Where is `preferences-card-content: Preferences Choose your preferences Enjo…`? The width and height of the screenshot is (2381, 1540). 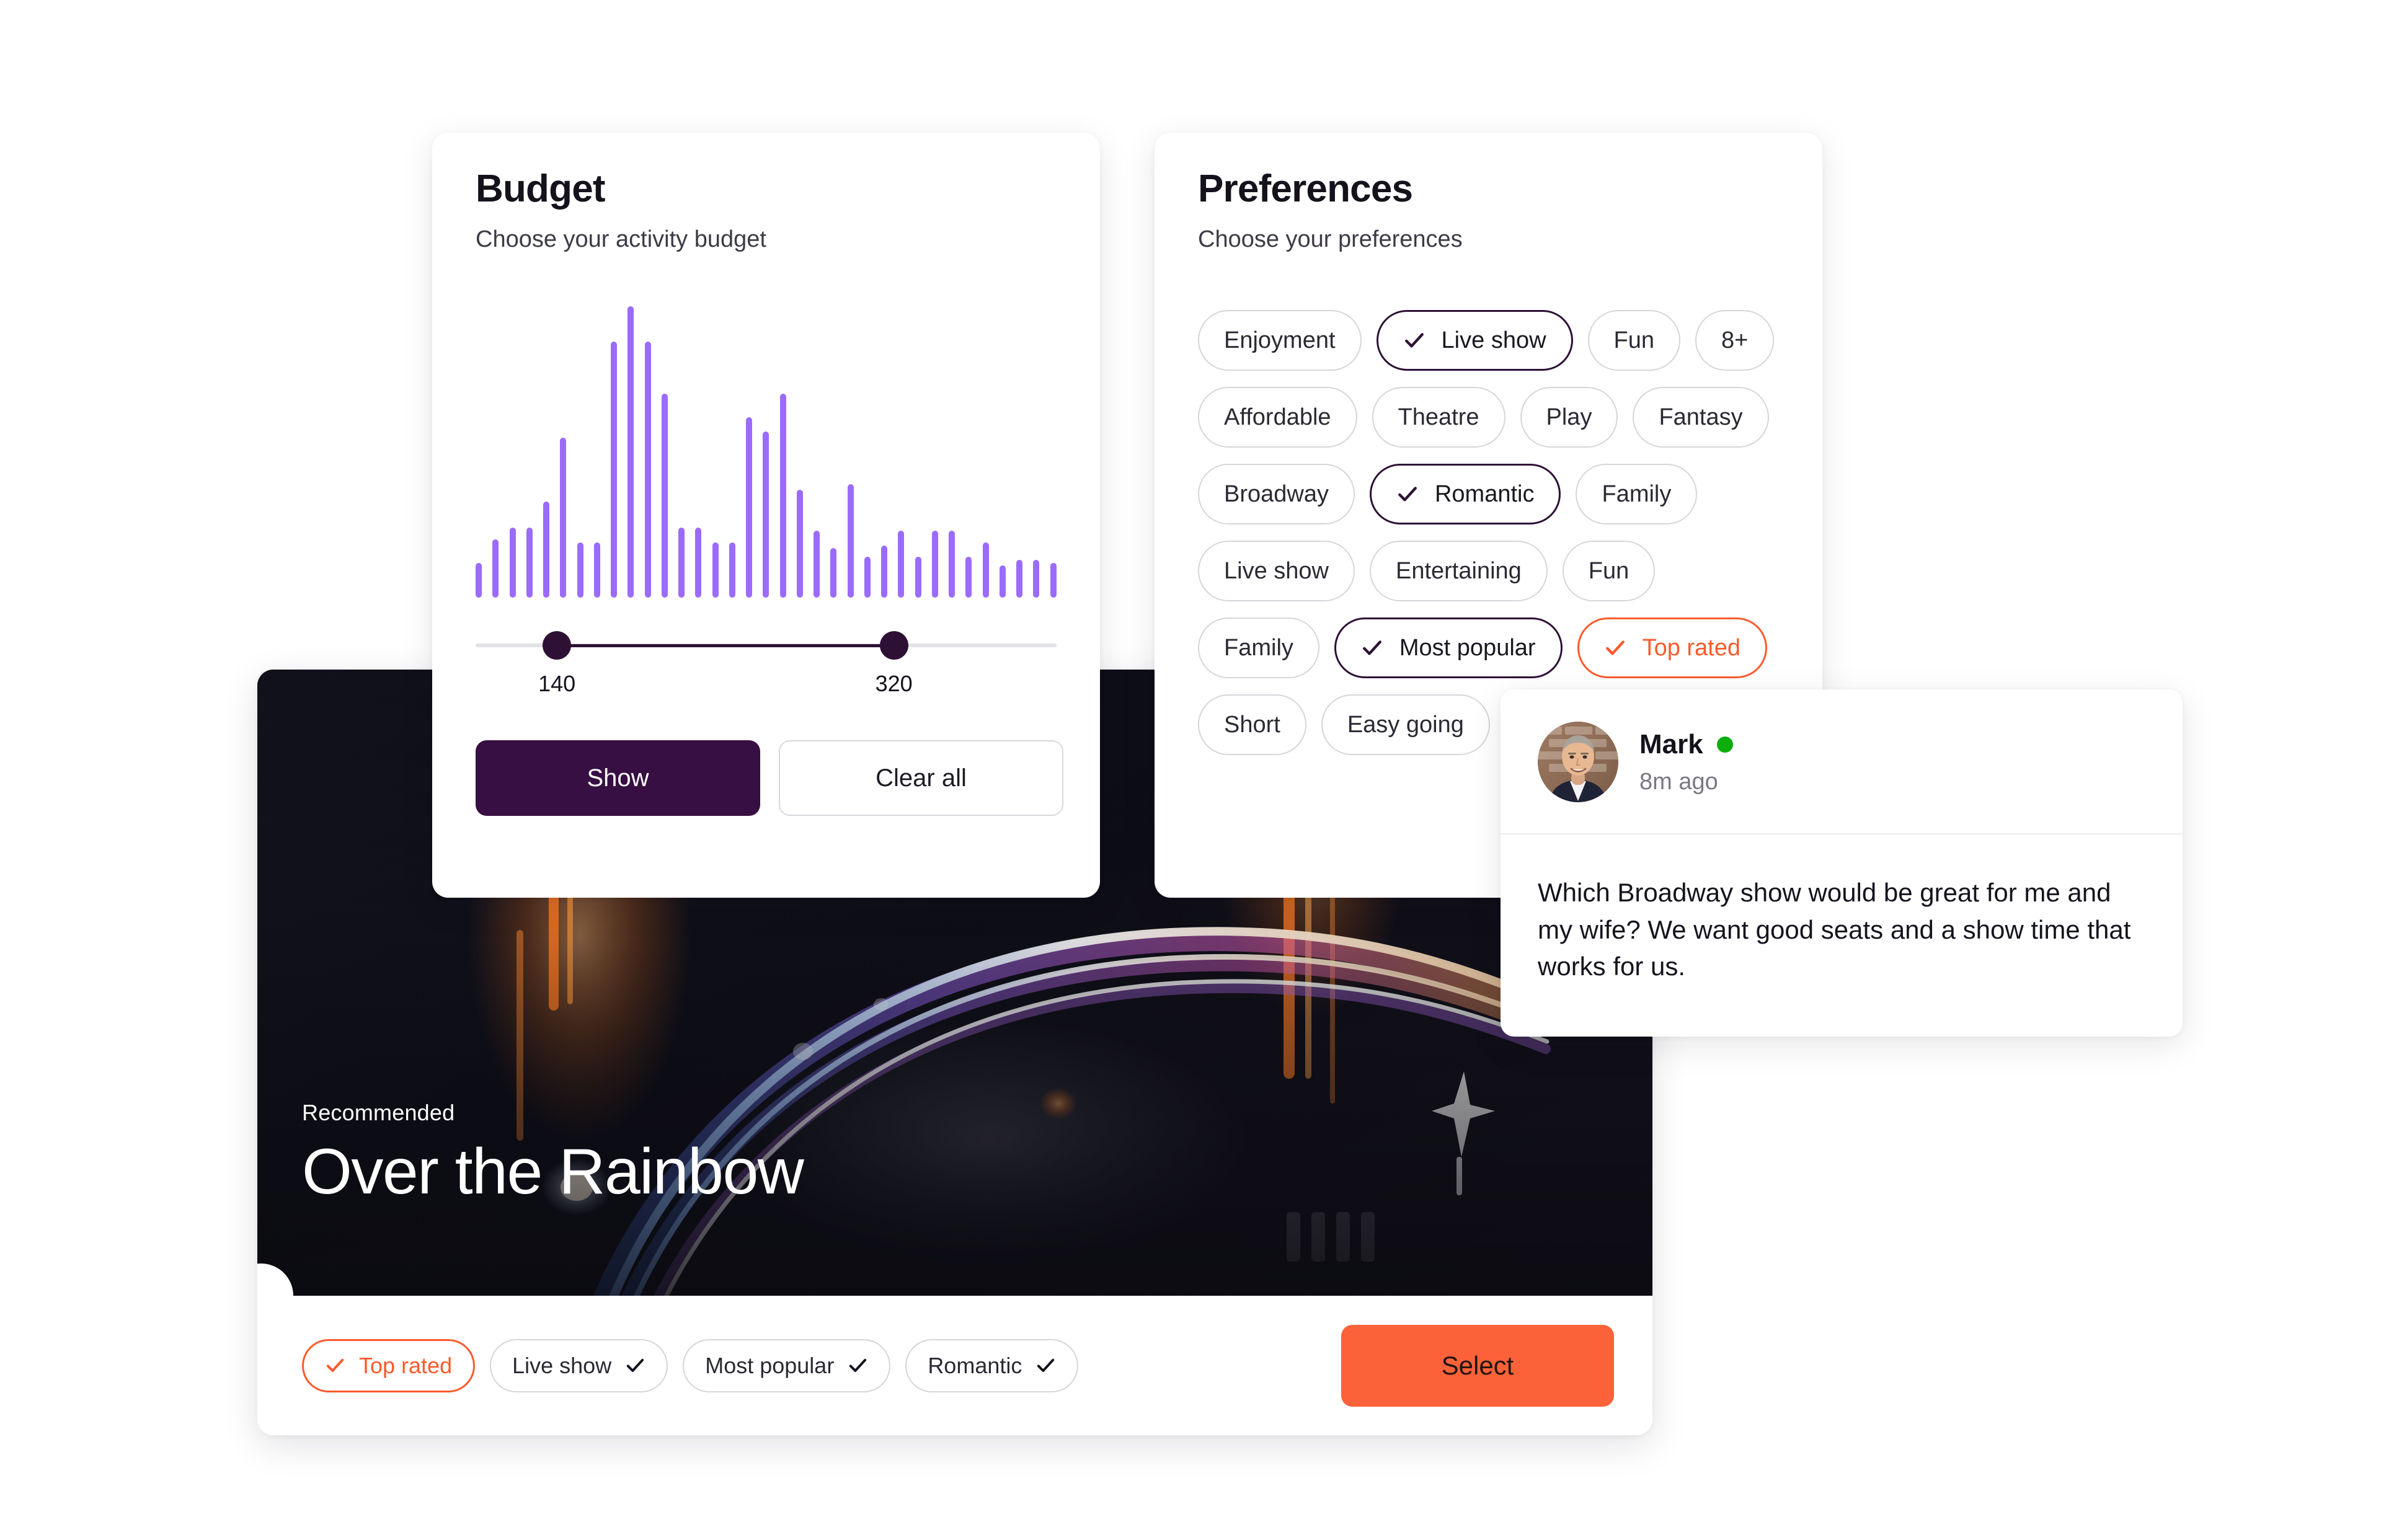
preferences-card-content: Preferences Choose your preferences Enjo… is located at coordinates (1488, 444).